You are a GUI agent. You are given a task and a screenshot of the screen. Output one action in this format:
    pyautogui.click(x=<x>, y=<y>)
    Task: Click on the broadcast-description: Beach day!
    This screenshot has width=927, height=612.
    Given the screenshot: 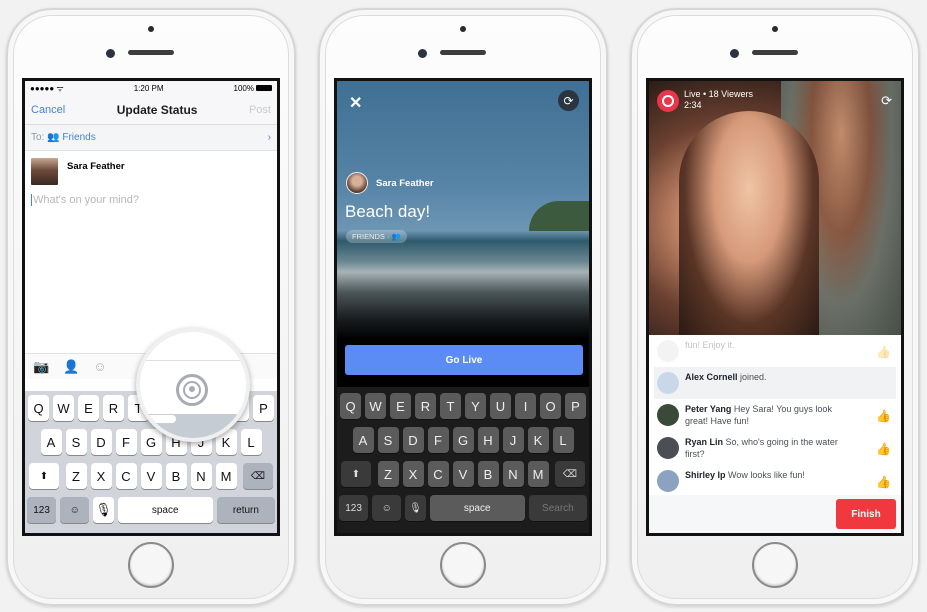 What is the action you would take?
    pyautogui.click(x=387, y=212)
    